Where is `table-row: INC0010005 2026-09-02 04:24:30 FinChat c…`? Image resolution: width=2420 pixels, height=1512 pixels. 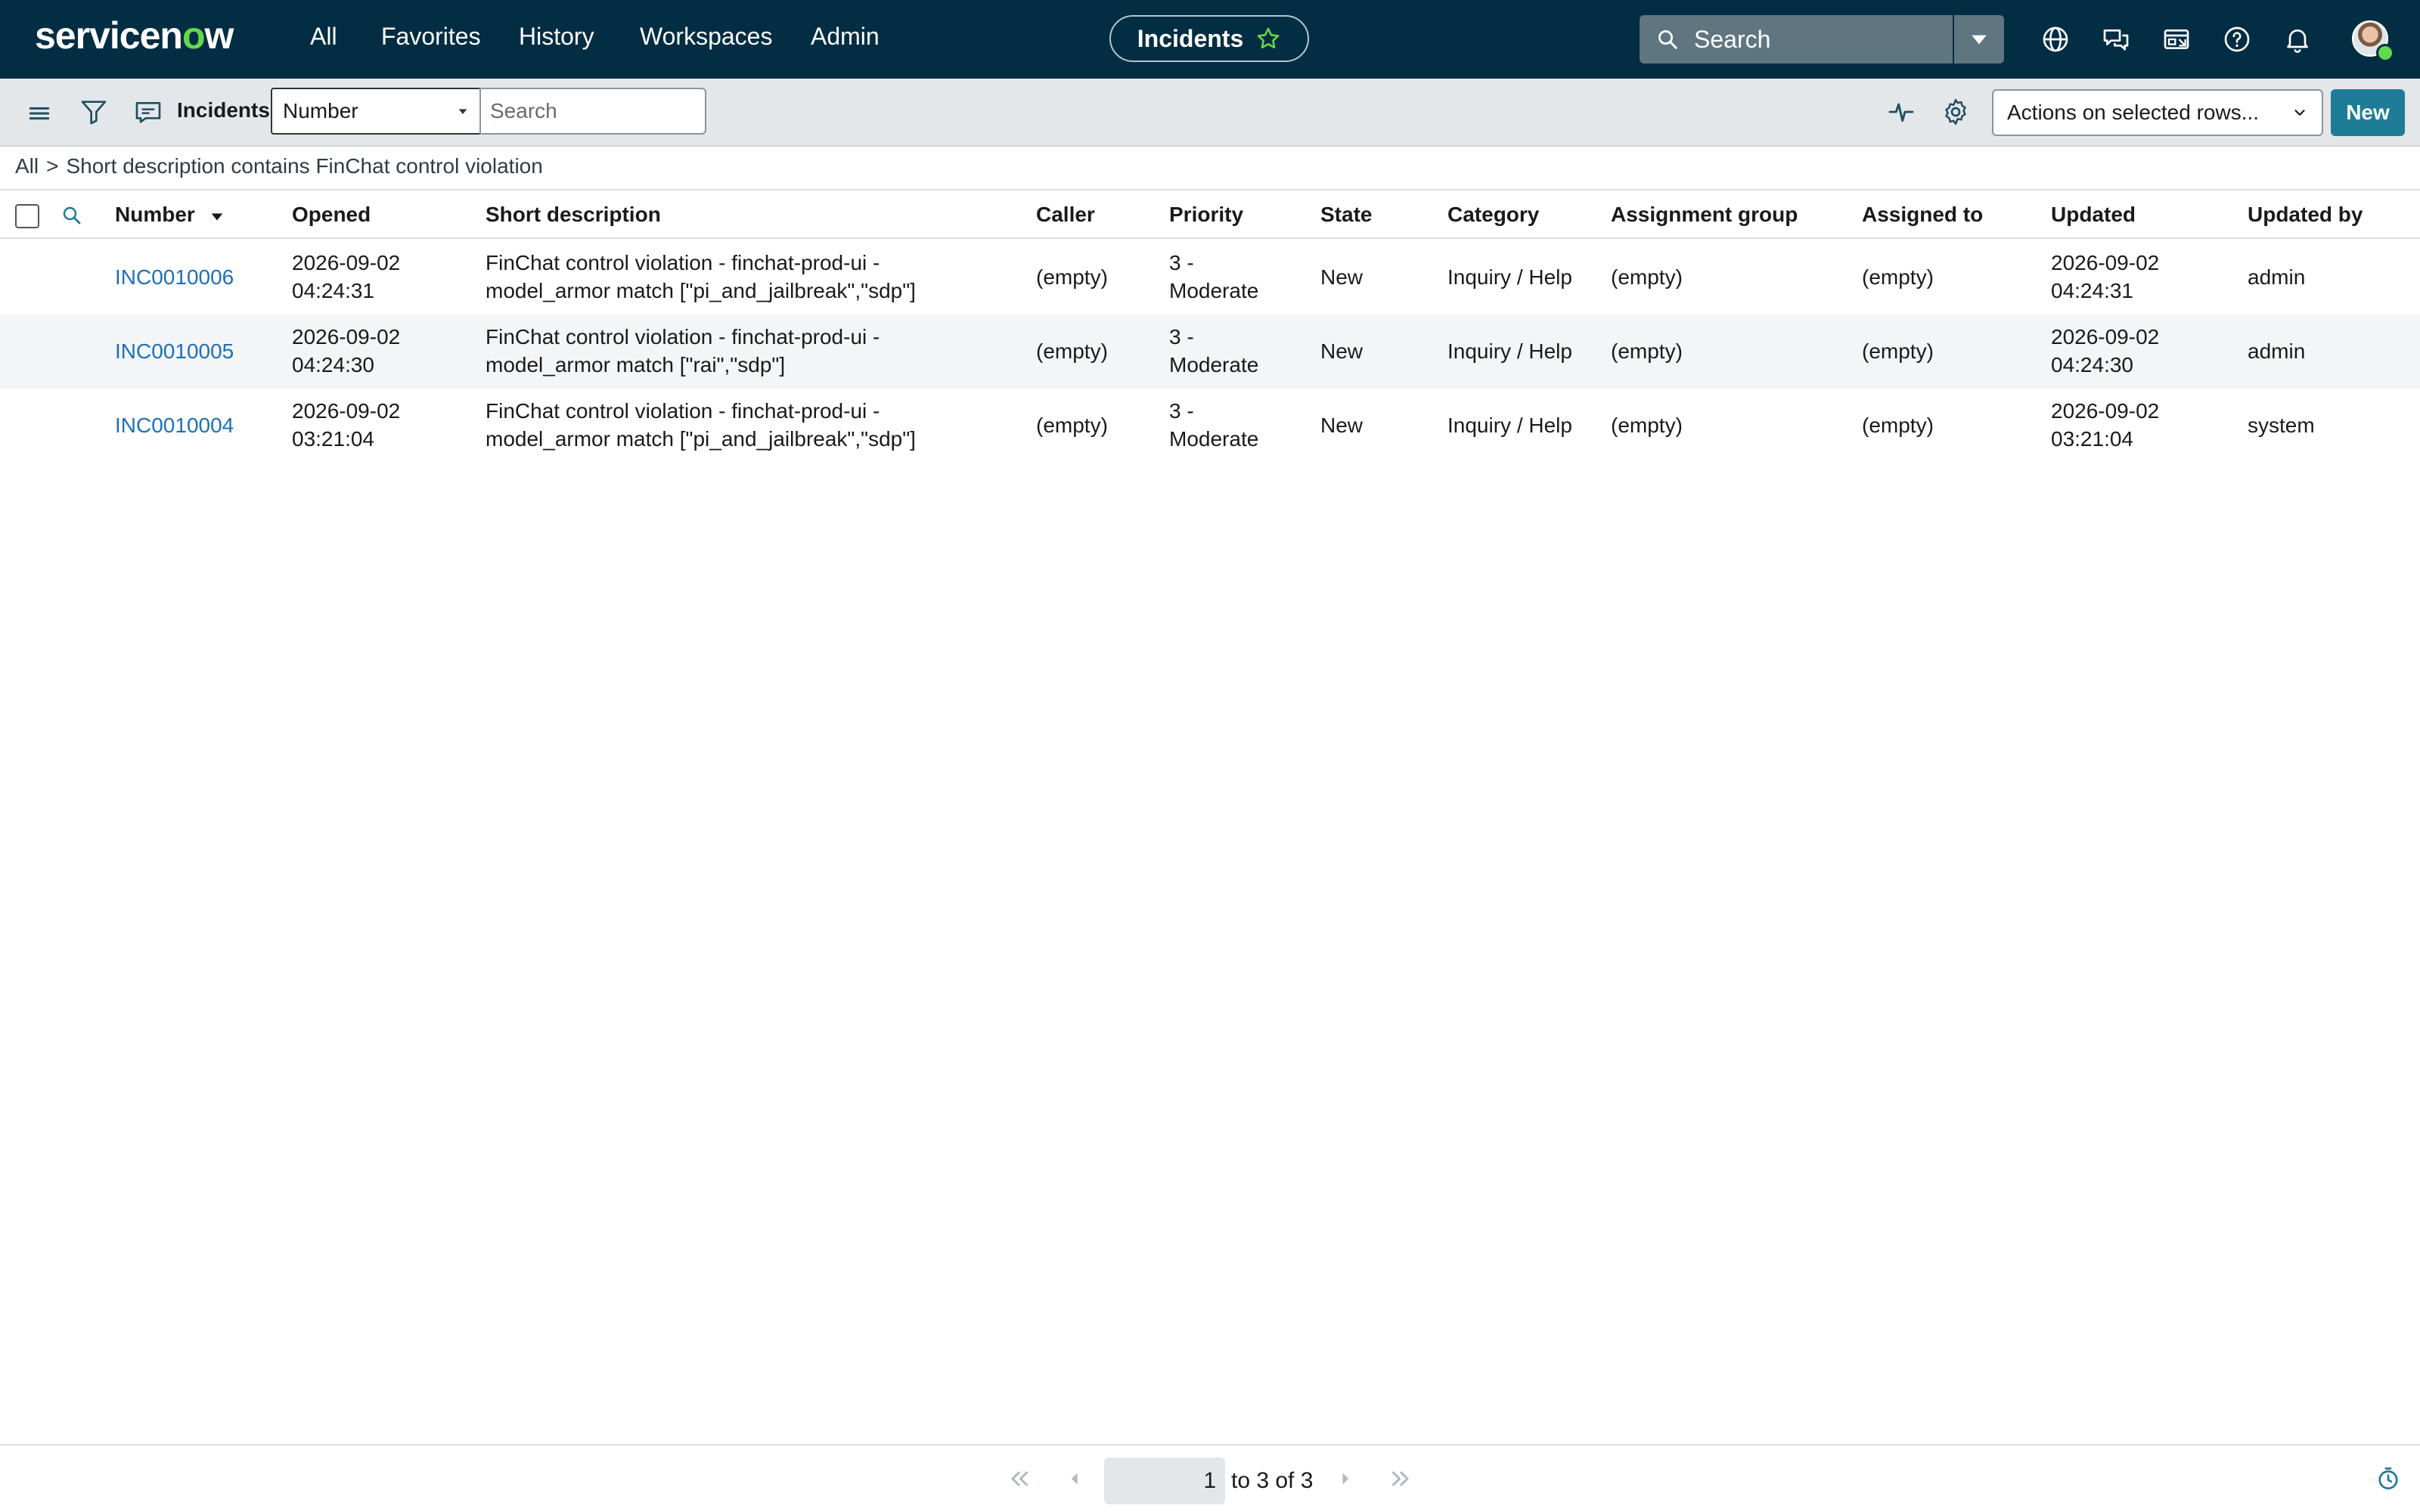 table-row: INC0010005 2026-09-02 04:24:30 FinChat c… is located at coordinates (1210, 351).